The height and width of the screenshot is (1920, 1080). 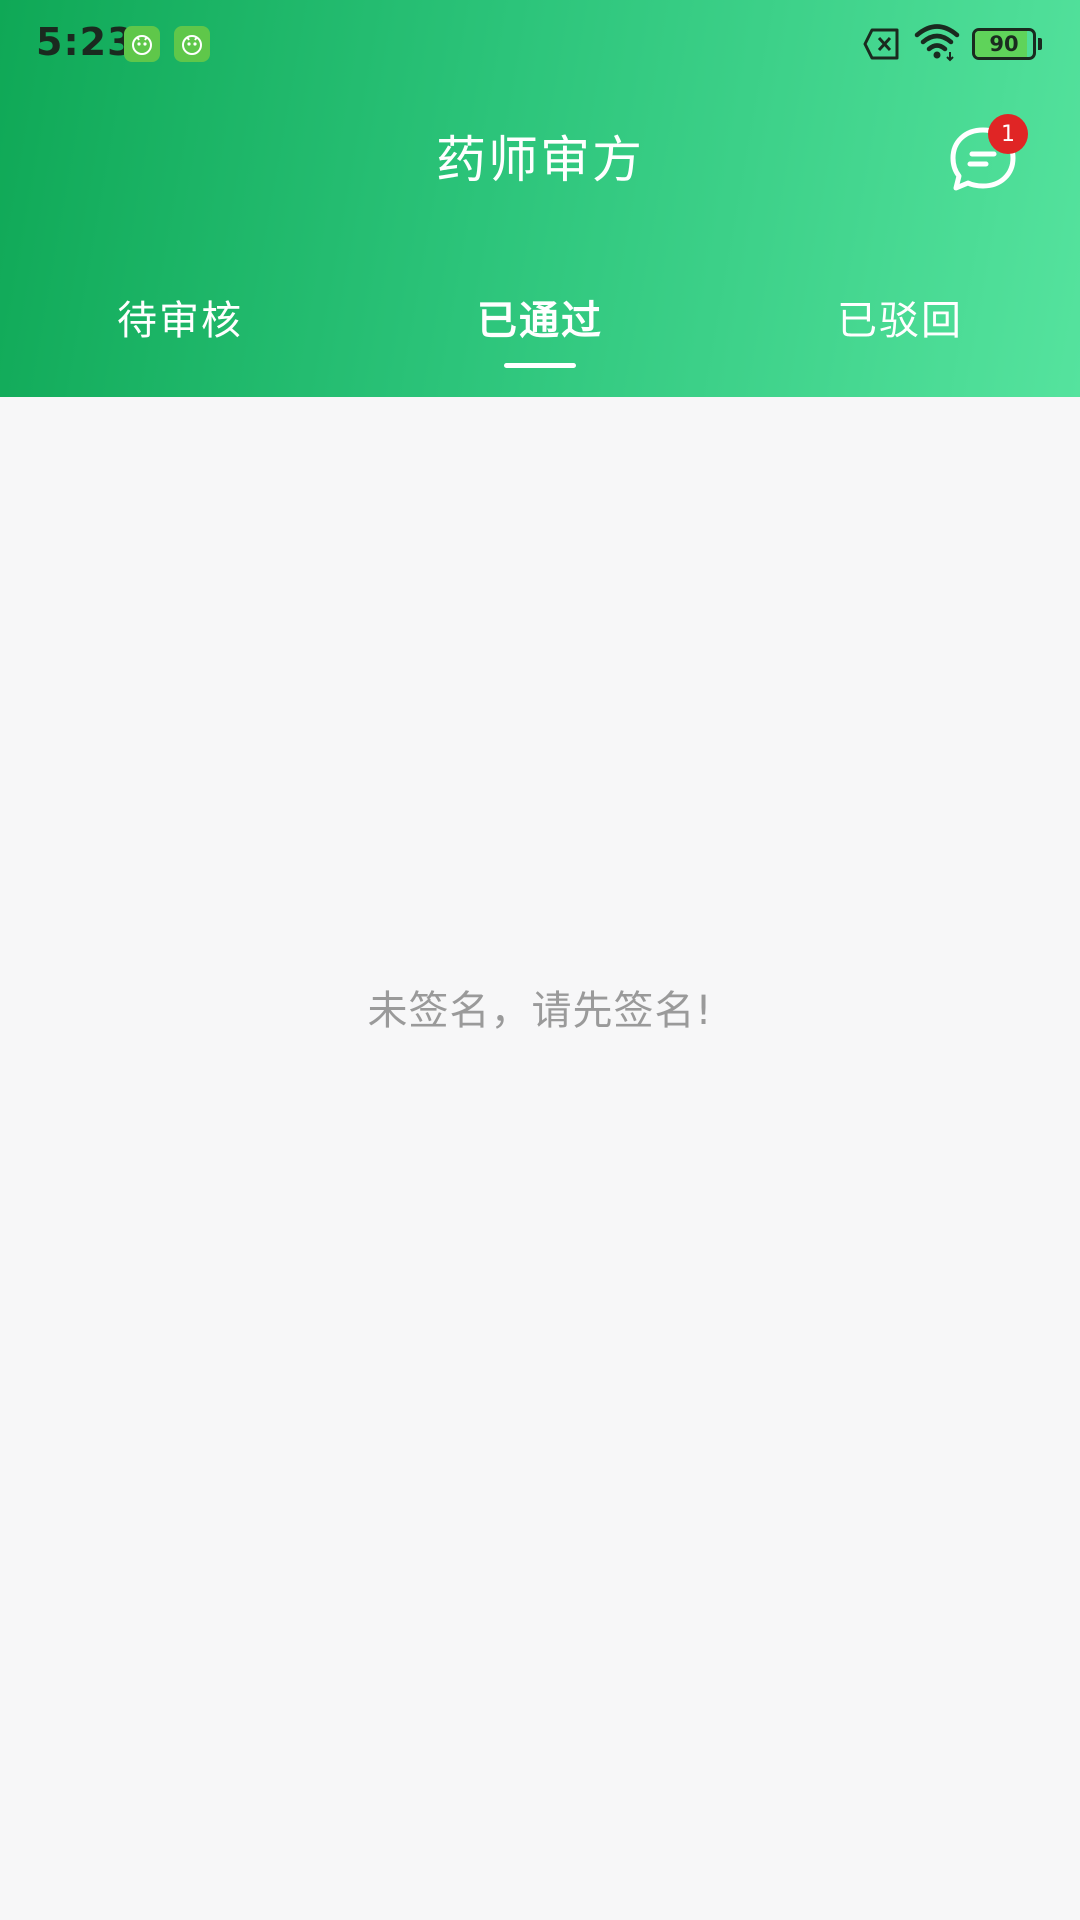 I want to click on no-sim-icon, so click(x=882, y=44).